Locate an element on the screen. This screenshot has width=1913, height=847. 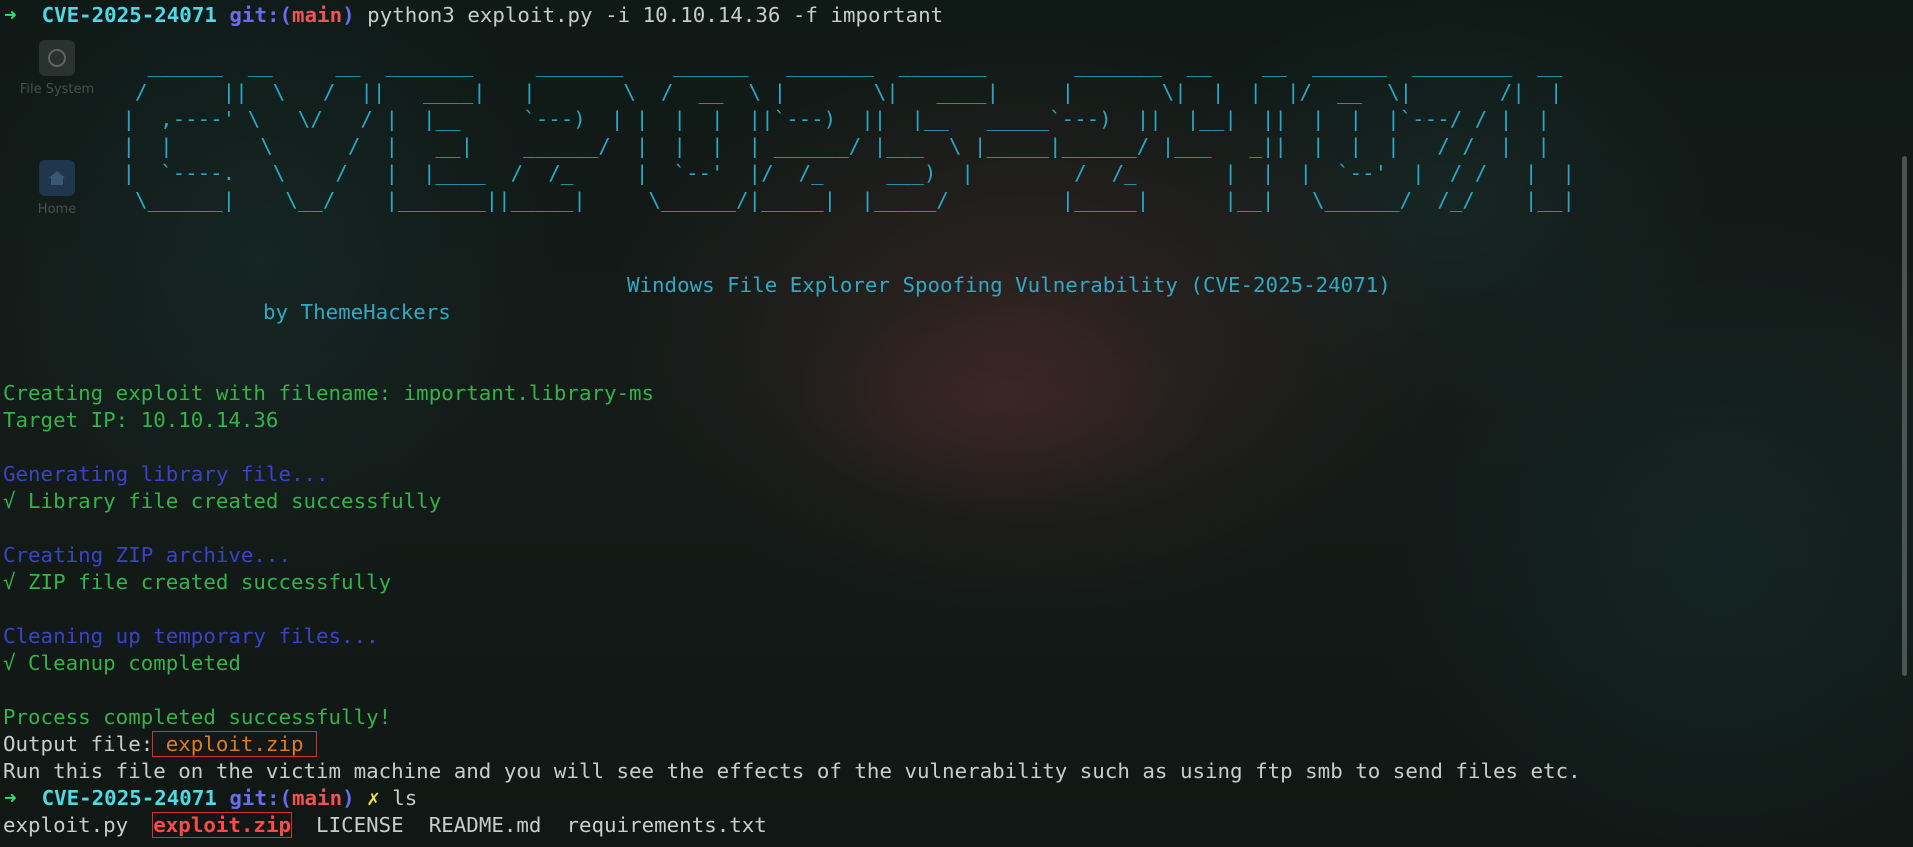
status-target: Target IP: 10.10.14.36 is located at coordinates (141, 420).